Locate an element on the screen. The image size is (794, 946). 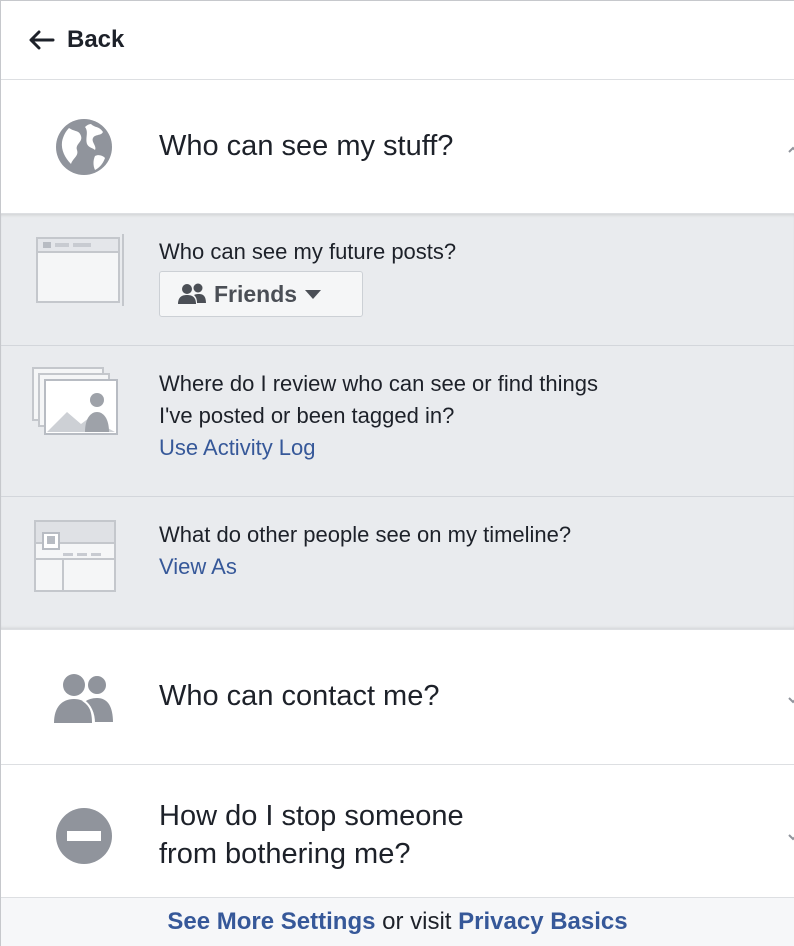
photo-stack-icon is located at coordinates (76, 406).